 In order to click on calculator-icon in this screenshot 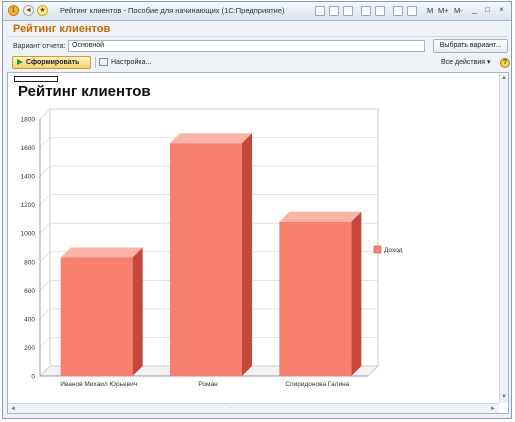, I will do `click(412, 11)`.